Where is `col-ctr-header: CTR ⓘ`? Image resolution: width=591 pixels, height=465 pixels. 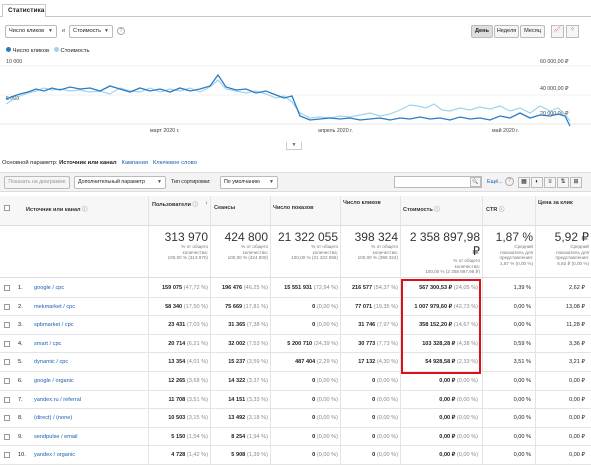 col-ctr-header: CTR ⓘ is located at coordinates (495, 209).